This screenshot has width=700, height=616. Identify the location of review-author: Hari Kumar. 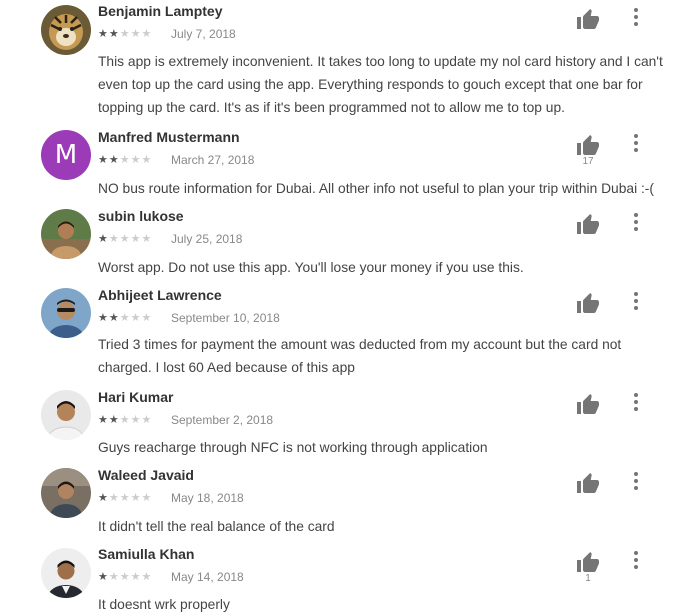
(136, 397).